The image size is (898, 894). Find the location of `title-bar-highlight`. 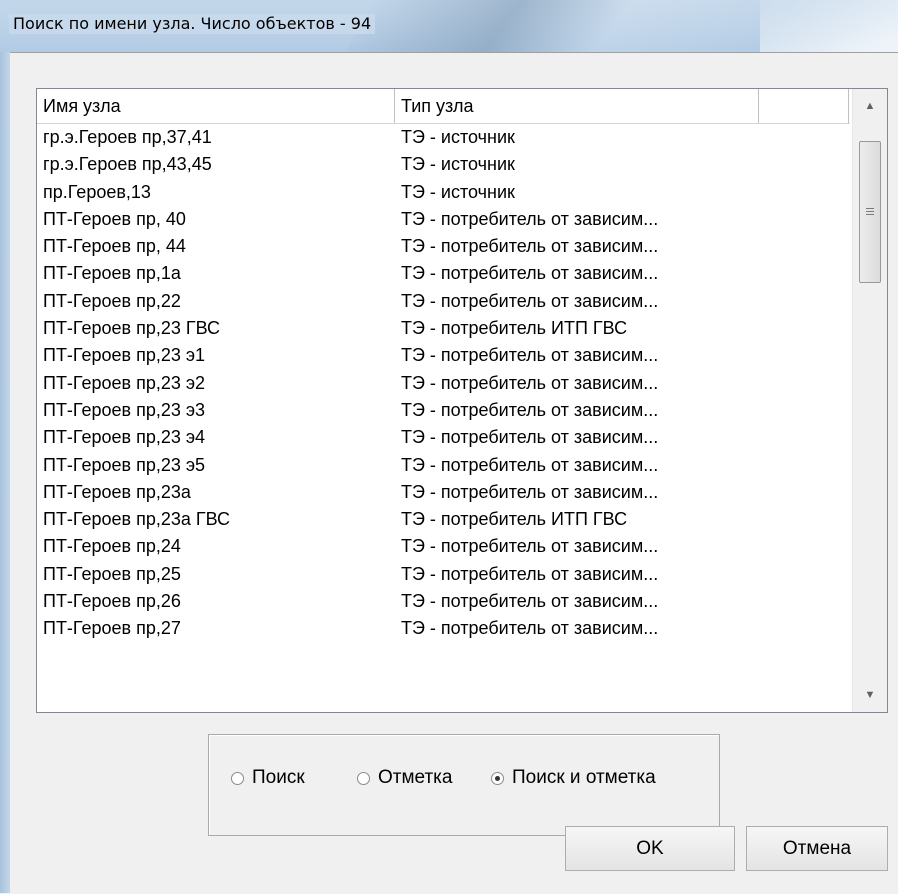

title-bar-highlight is located at coordinates (829, 26).